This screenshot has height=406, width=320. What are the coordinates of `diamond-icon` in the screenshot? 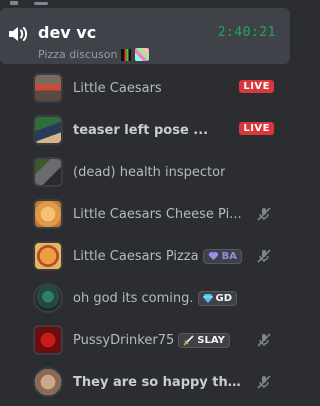 It's located at (207, 298).